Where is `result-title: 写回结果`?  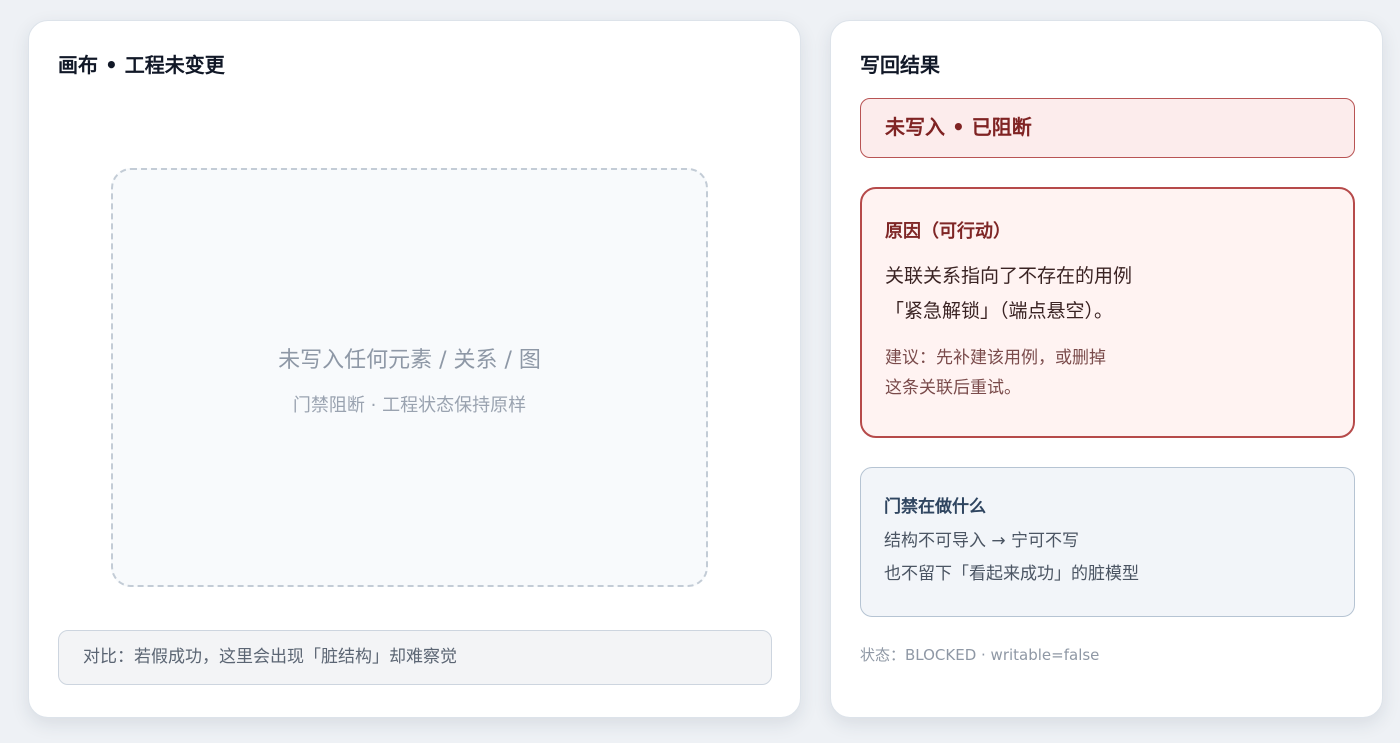 result-title: 写回结果 is located at coordinates (900, 65).